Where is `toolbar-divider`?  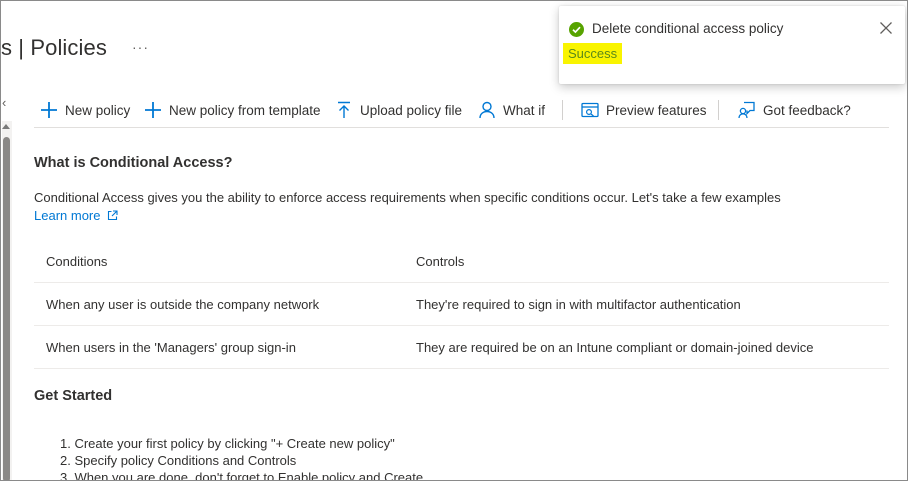
toolbar-divider is located at coordinates (461, 127).